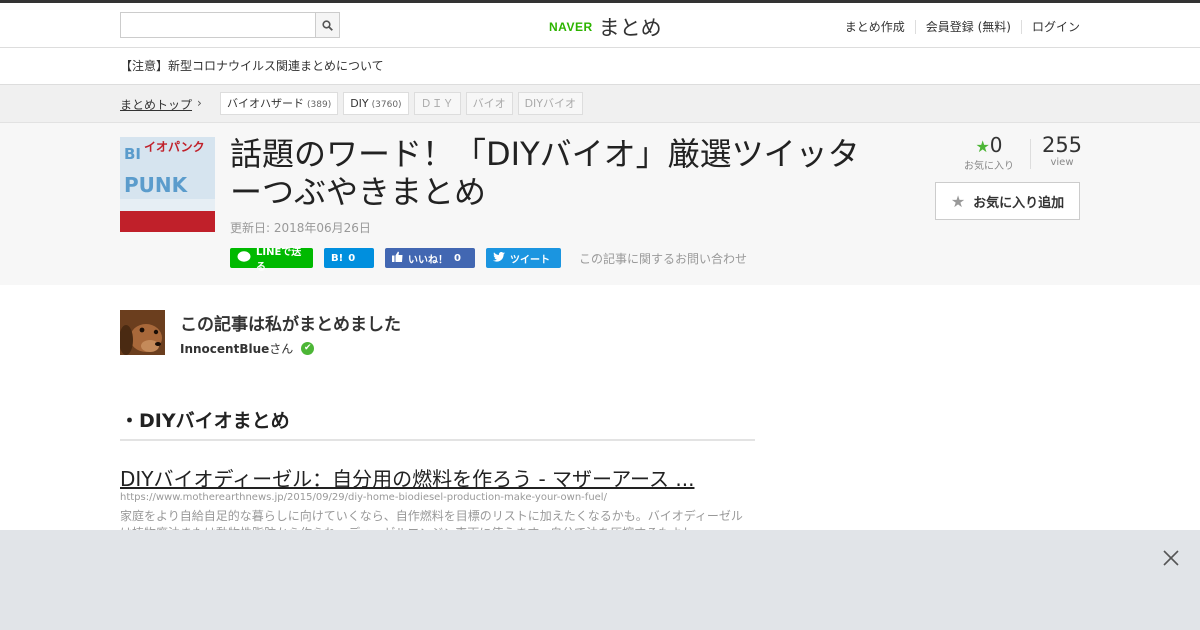 This screenshot has height=630, width=1200. I want to click on search-input, so click(218, 25).